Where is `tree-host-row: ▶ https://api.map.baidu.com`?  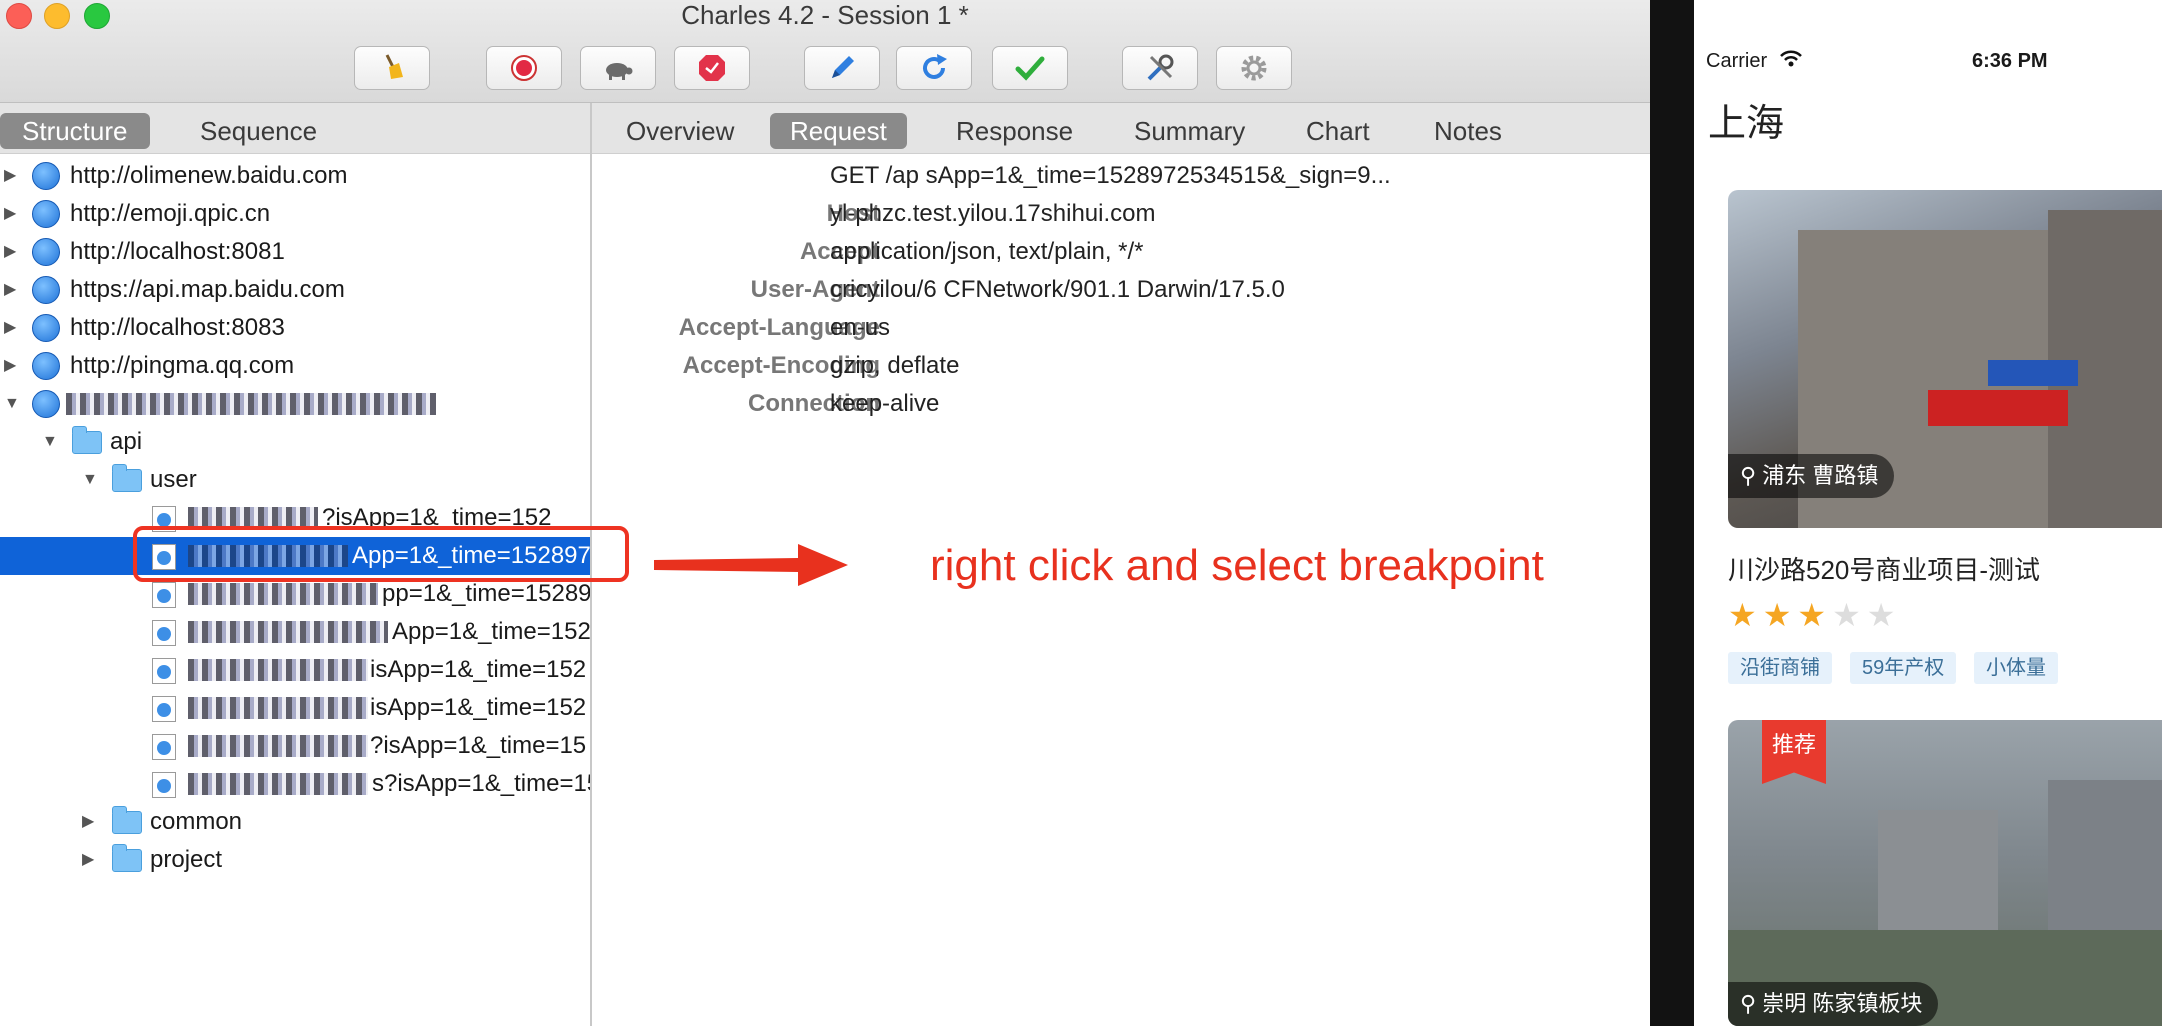
tree-host-row: ▶ https://api.map.baidu.com is located at coordinates (295, 290).